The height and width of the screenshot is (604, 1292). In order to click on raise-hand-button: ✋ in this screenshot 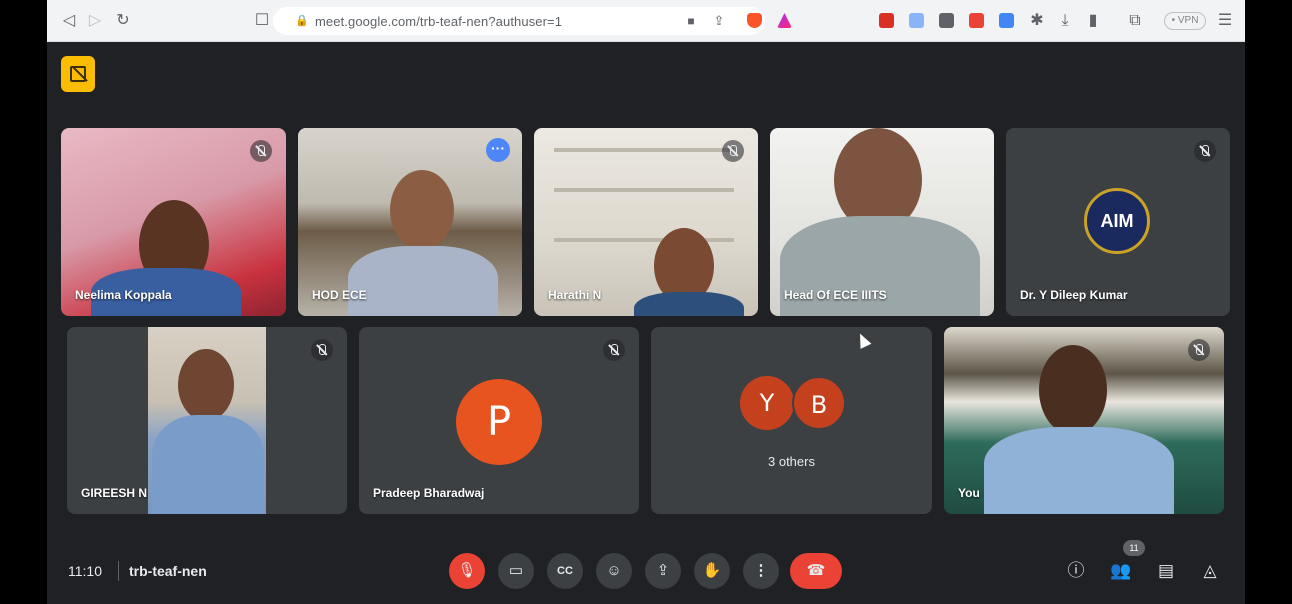, I will do `click(712, 571)`.